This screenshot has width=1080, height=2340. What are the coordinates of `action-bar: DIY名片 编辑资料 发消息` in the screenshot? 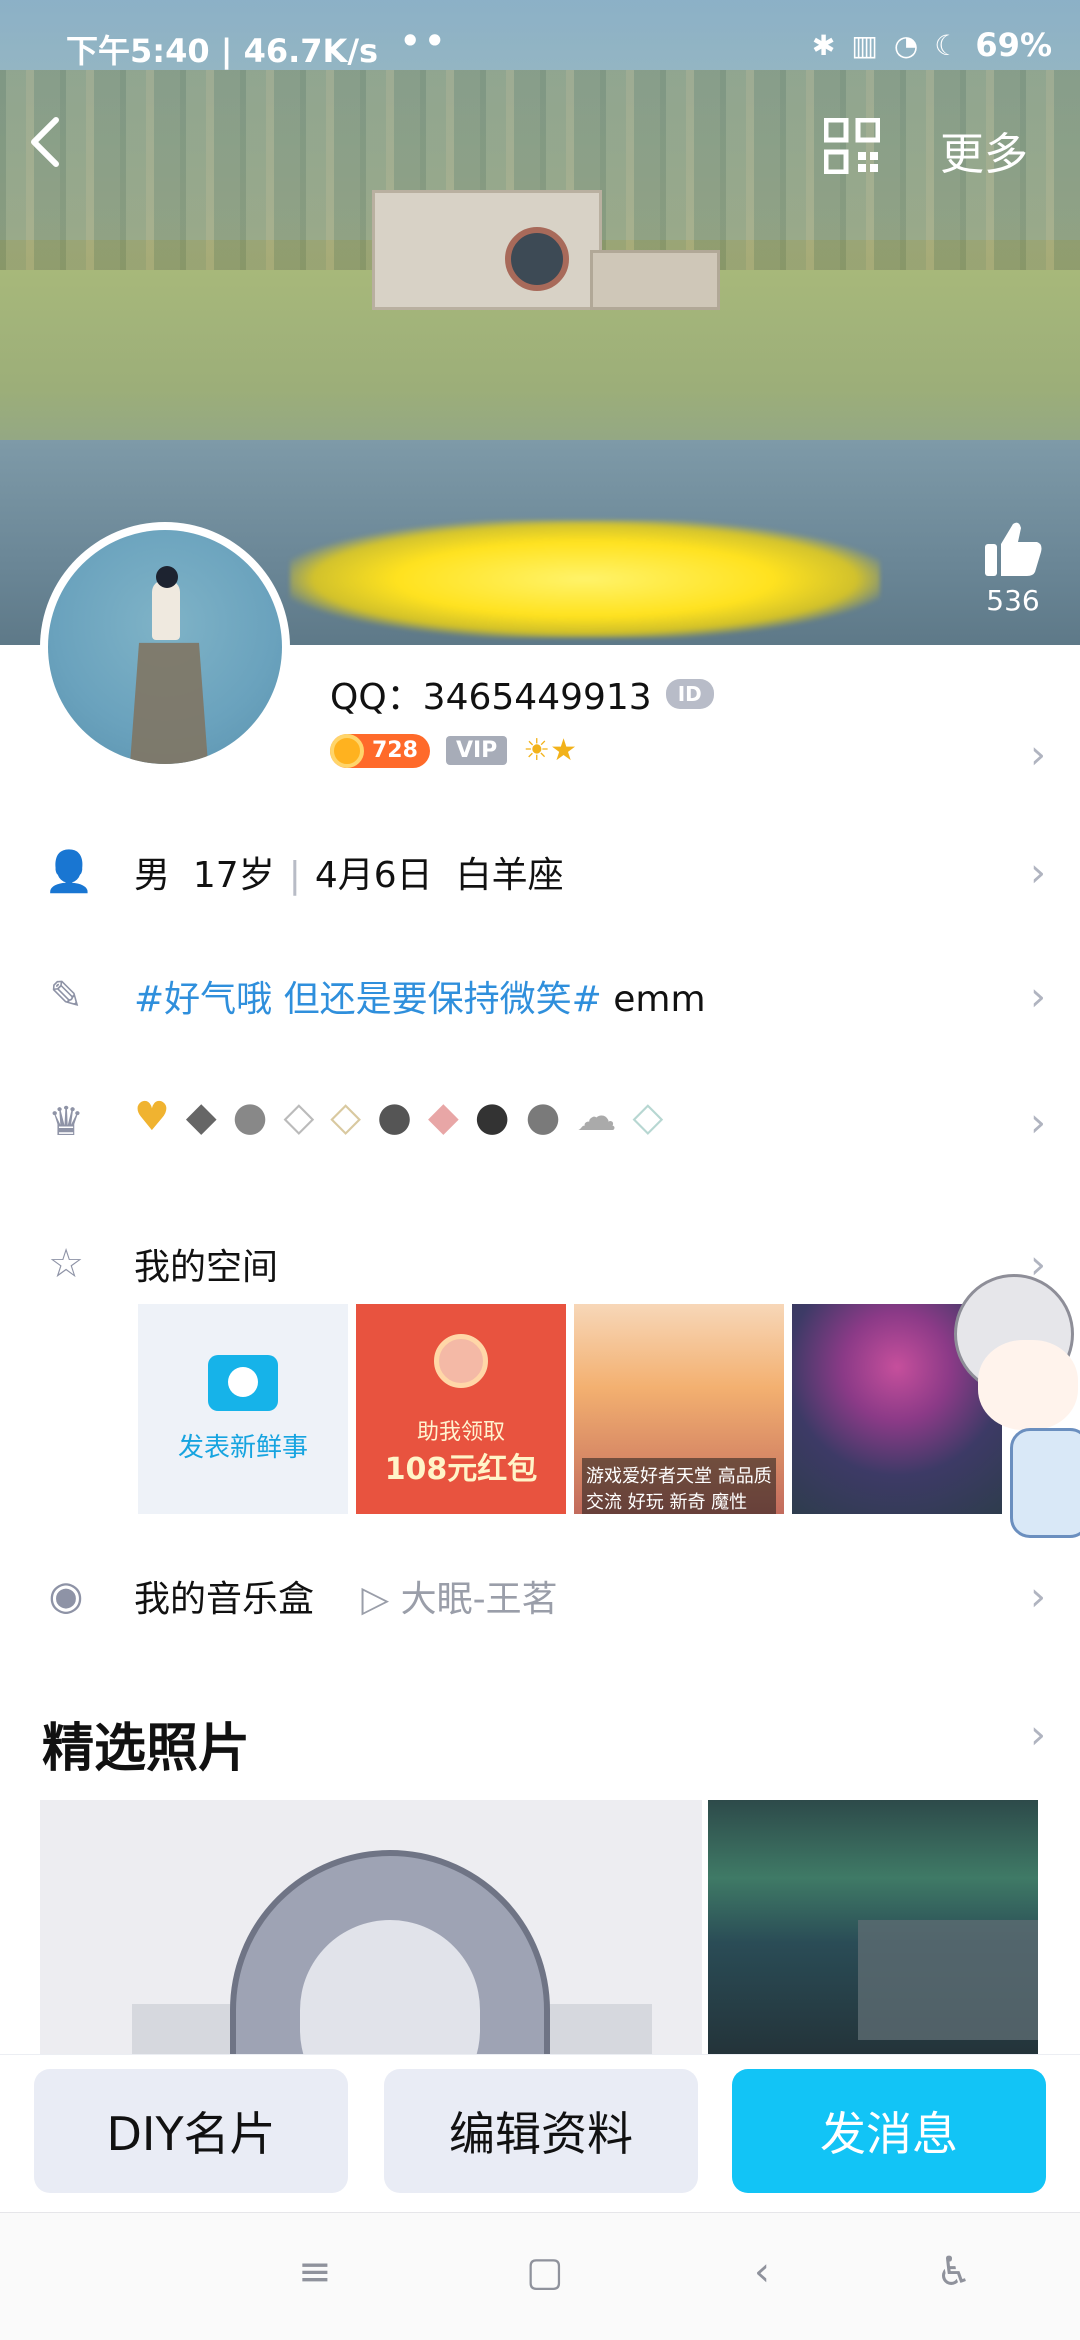 It's located at (540, 2133).